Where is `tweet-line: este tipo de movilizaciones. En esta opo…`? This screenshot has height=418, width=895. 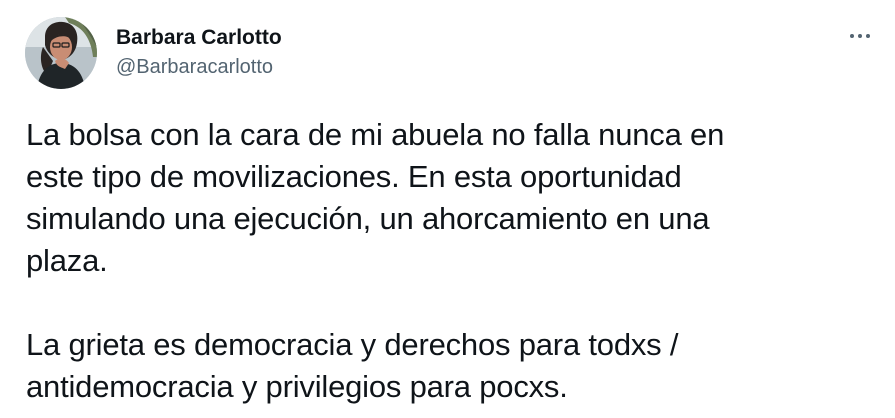
tweet-line: este tipo de movilizaciones. En esta opo… is located at coordinates (354, 176).